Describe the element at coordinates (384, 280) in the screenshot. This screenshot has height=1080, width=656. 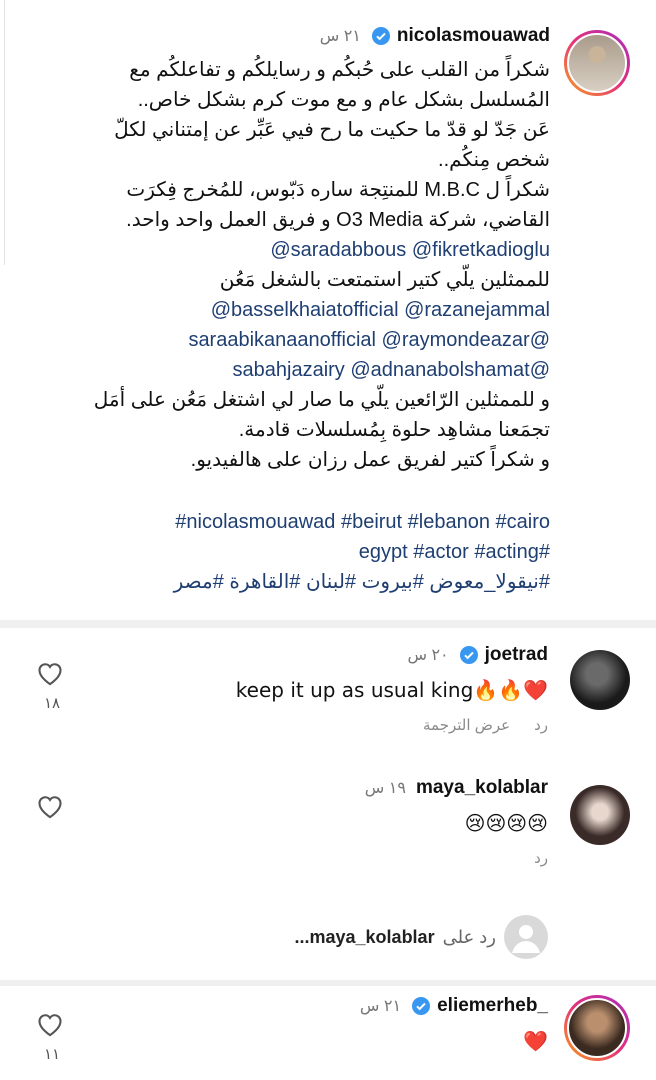
I see `caption-line: للممثلين يلّي كتير استمتعت بالشغل مَعُن` at that location.